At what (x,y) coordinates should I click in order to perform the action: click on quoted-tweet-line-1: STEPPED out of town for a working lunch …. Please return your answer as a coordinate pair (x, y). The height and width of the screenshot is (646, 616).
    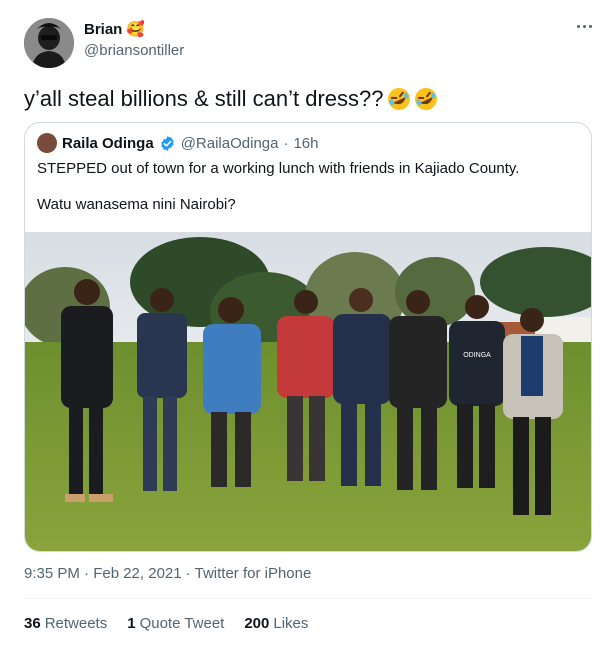
    Looking at the image, I should click on (278, 168).